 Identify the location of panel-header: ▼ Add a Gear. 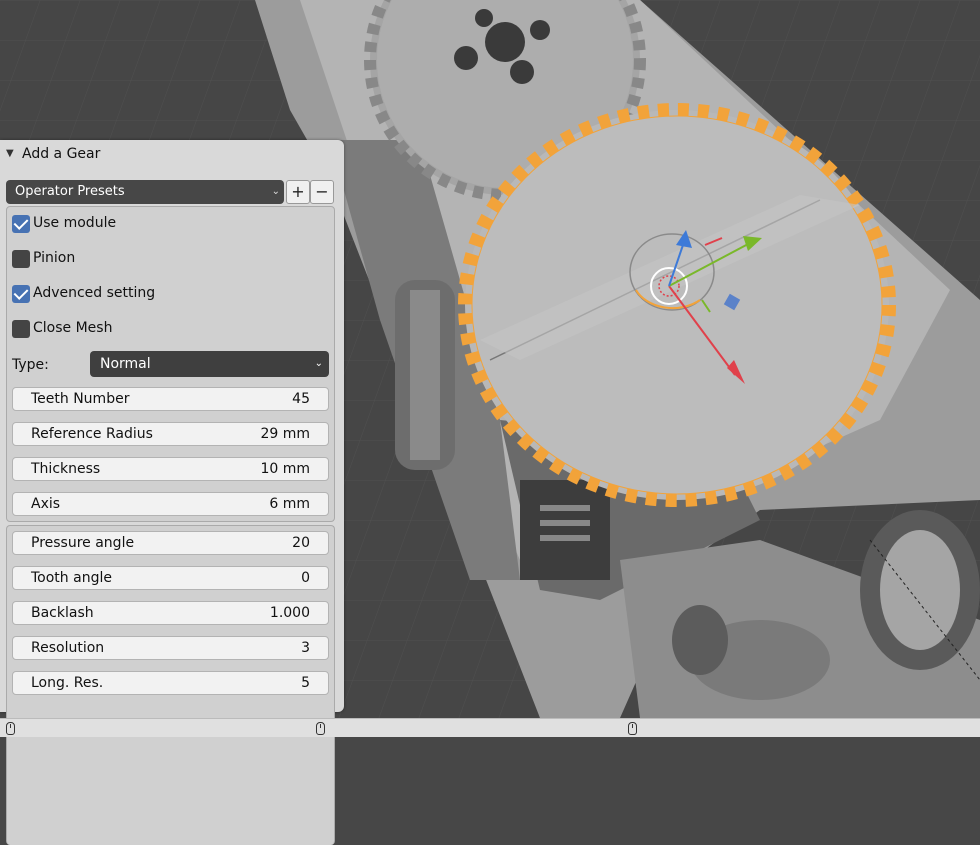
(172, 154).